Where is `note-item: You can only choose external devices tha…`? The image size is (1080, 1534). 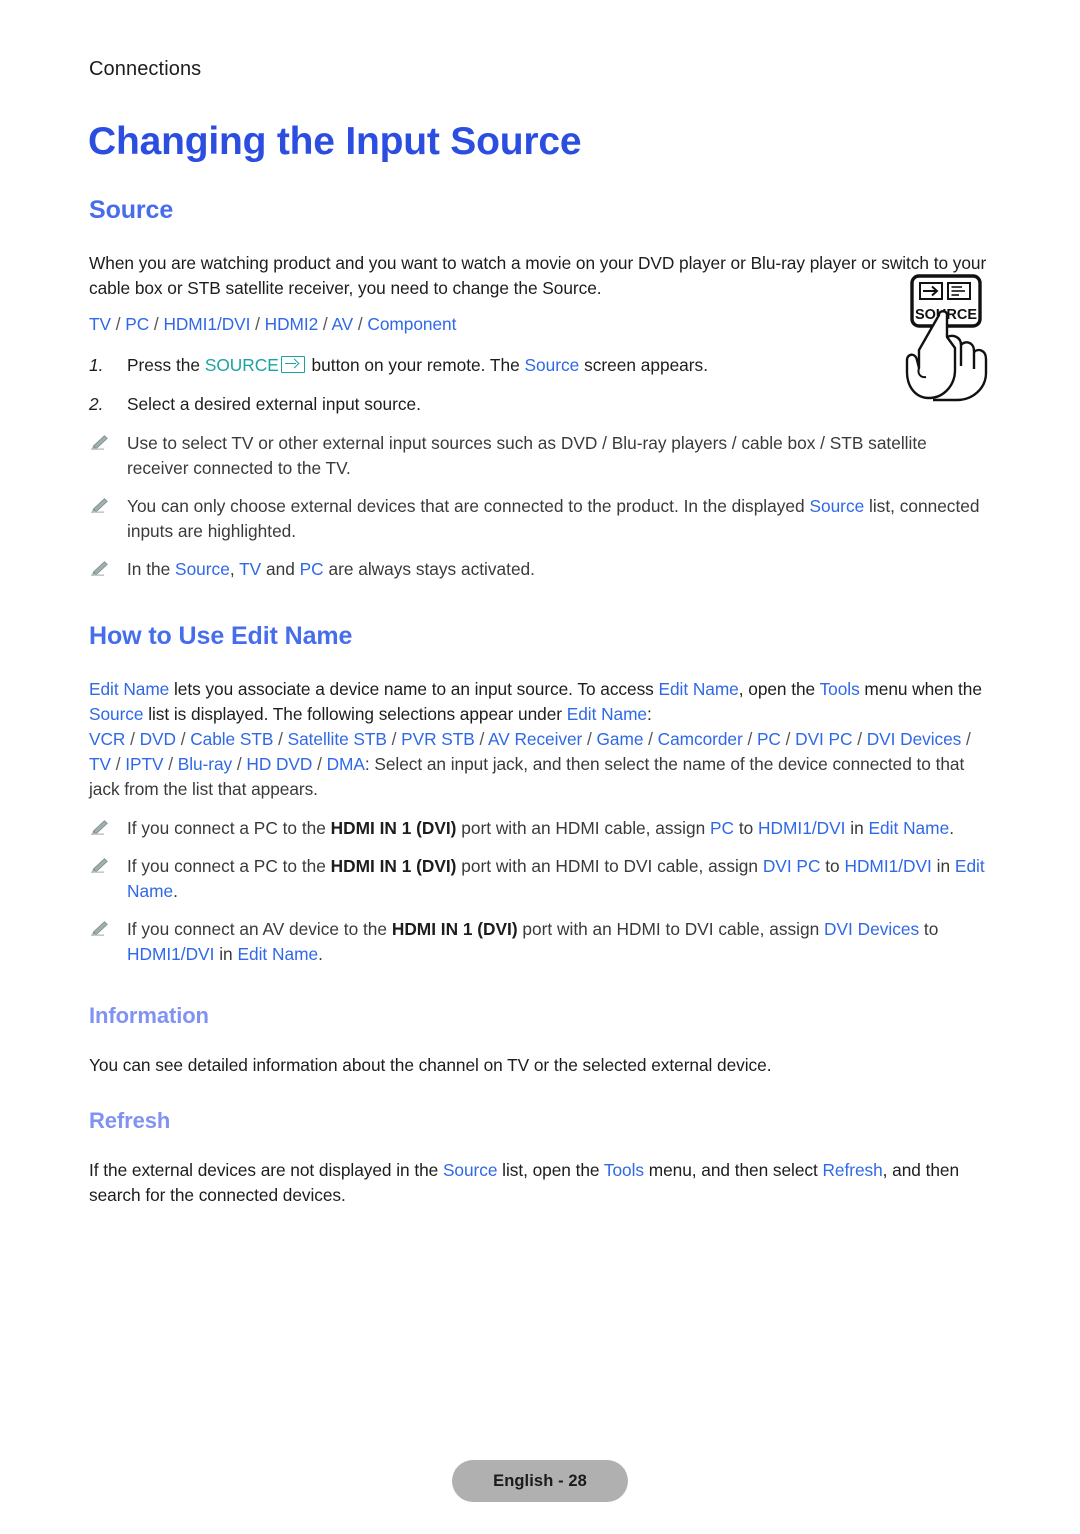 note-item: You can only choose external devices tha… is located at coordinates (539, 519).